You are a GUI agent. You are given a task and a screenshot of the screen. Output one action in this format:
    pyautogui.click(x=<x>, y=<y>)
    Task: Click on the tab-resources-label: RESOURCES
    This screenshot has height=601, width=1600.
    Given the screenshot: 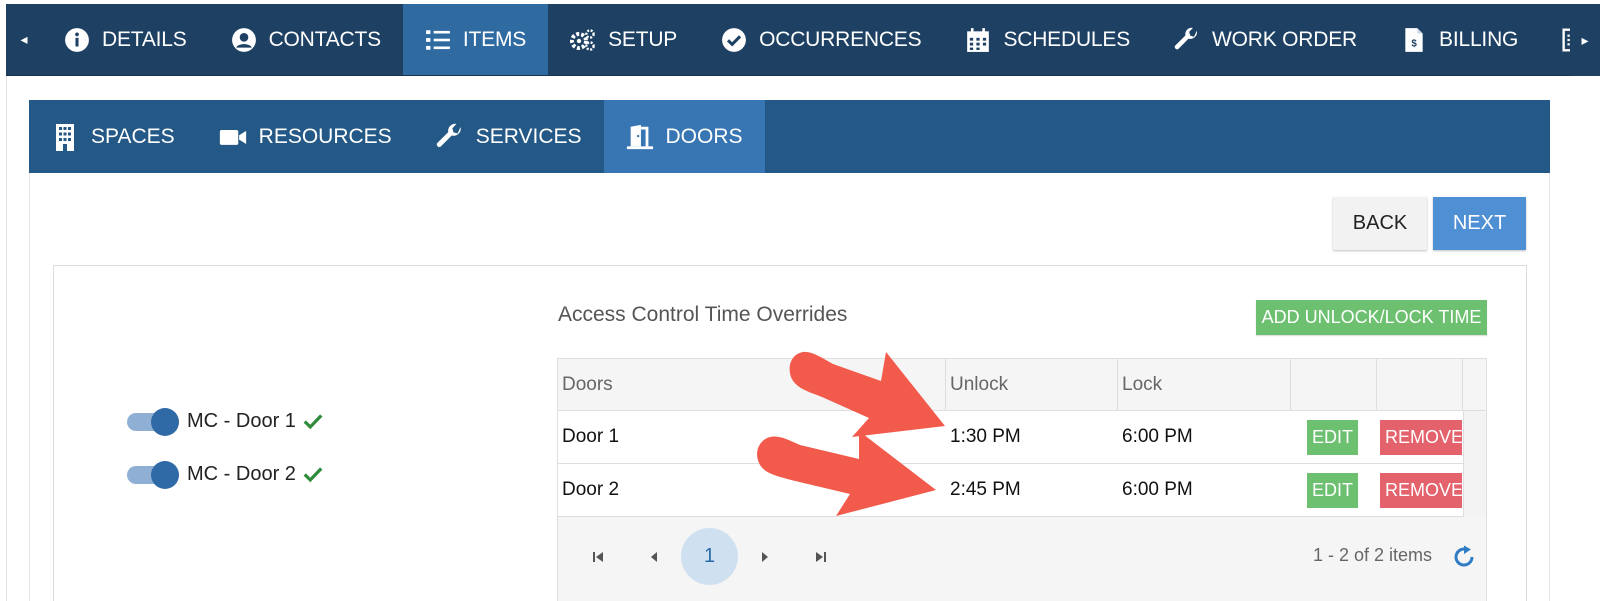 What is the action you would take?
    pyautogui.click(x=325, y=136)
    